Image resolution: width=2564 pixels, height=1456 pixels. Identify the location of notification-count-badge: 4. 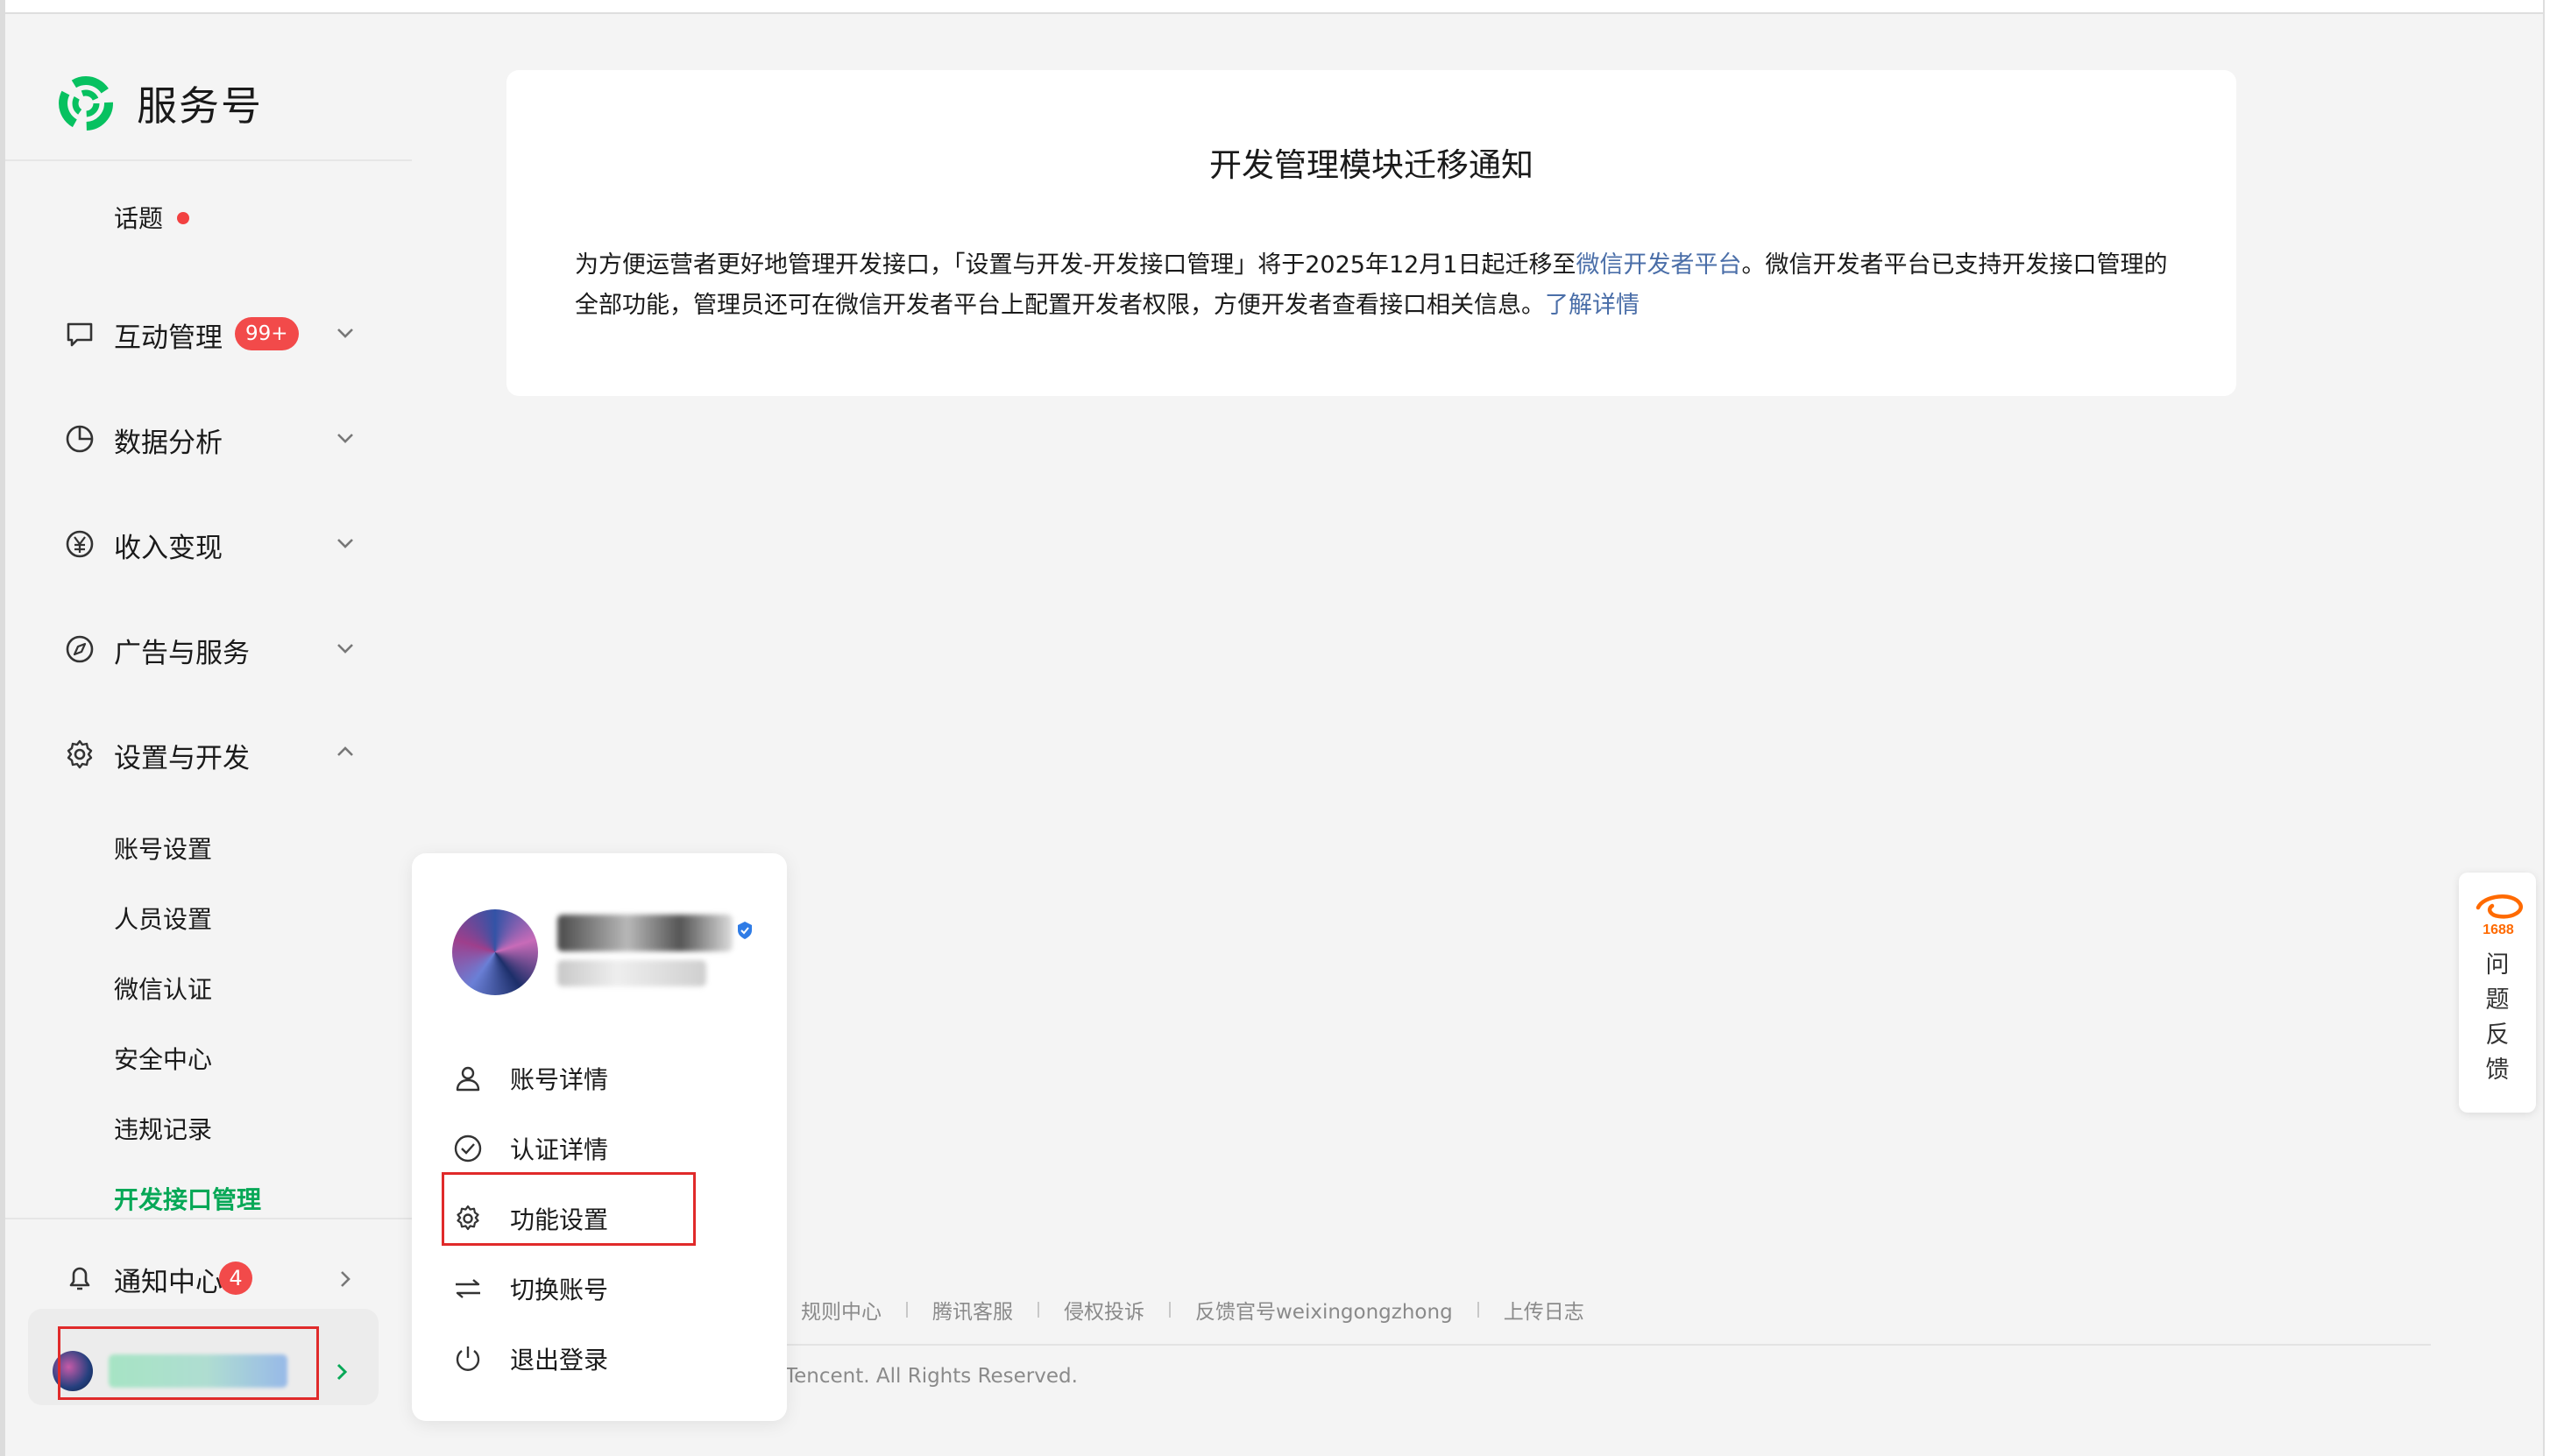
(235, 1278).